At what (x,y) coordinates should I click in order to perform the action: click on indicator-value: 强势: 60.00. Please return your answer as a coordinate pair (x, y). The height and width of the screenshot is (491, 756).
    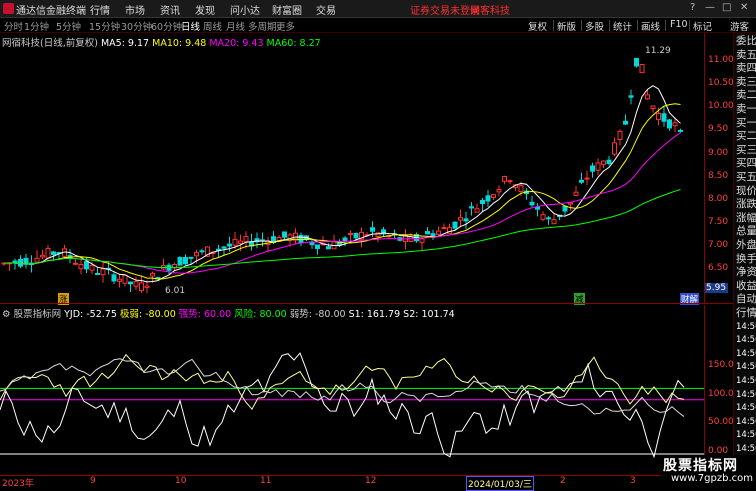
    Looking at the image, I should click on (205, 314).